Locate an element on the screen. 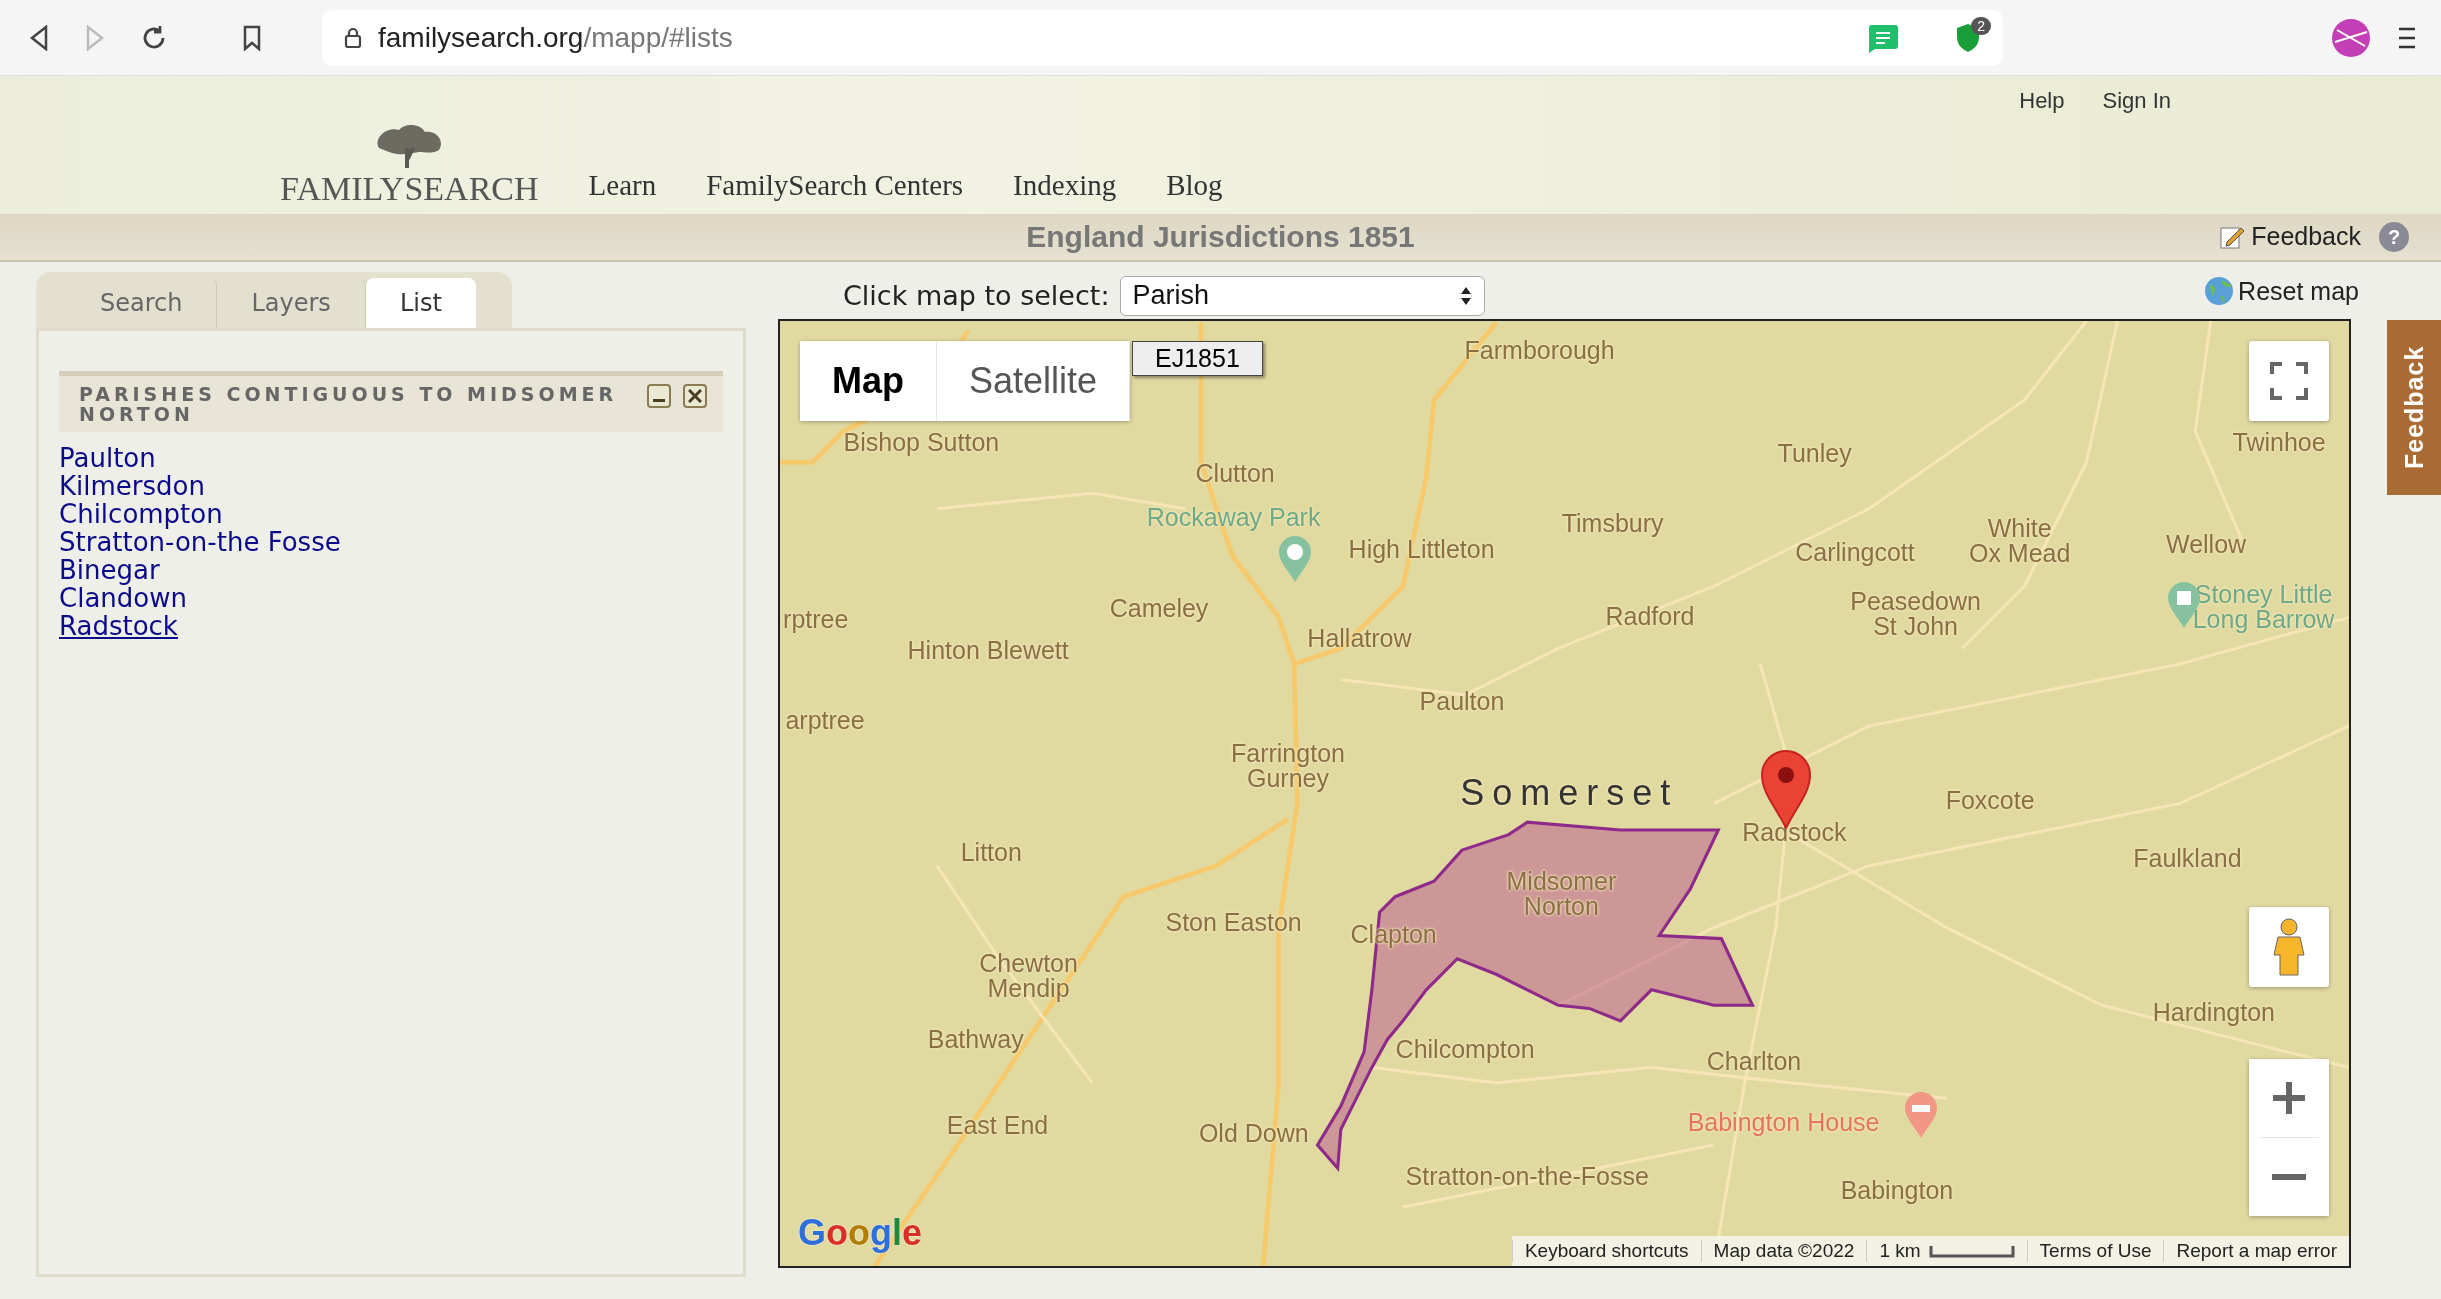  map-footer-link: Report a map error is located at coordinates (2256, 1251).